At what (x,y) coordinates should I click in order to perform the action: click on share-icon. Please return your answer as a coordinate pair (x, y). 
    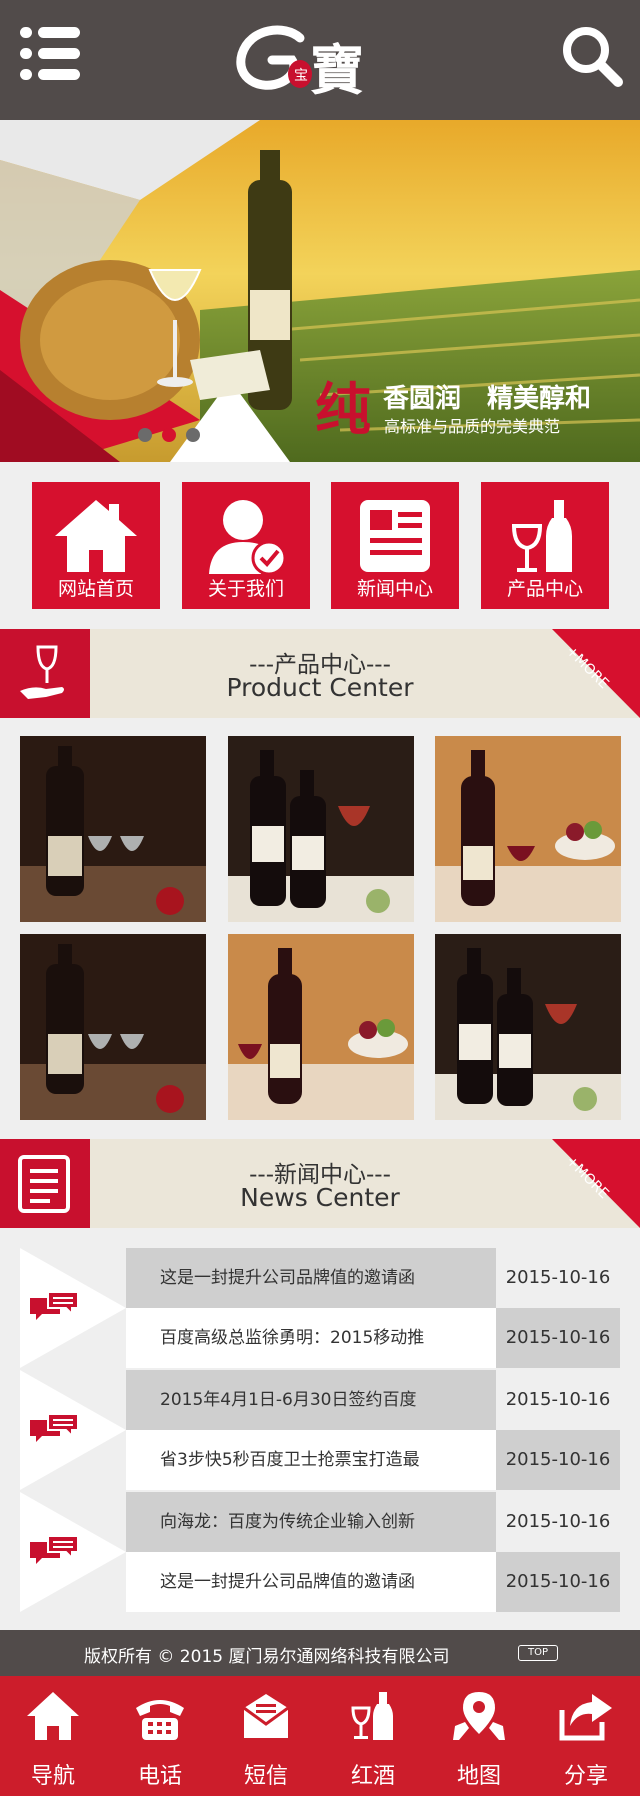
    Looking at the image, I should click on (585, 1717).